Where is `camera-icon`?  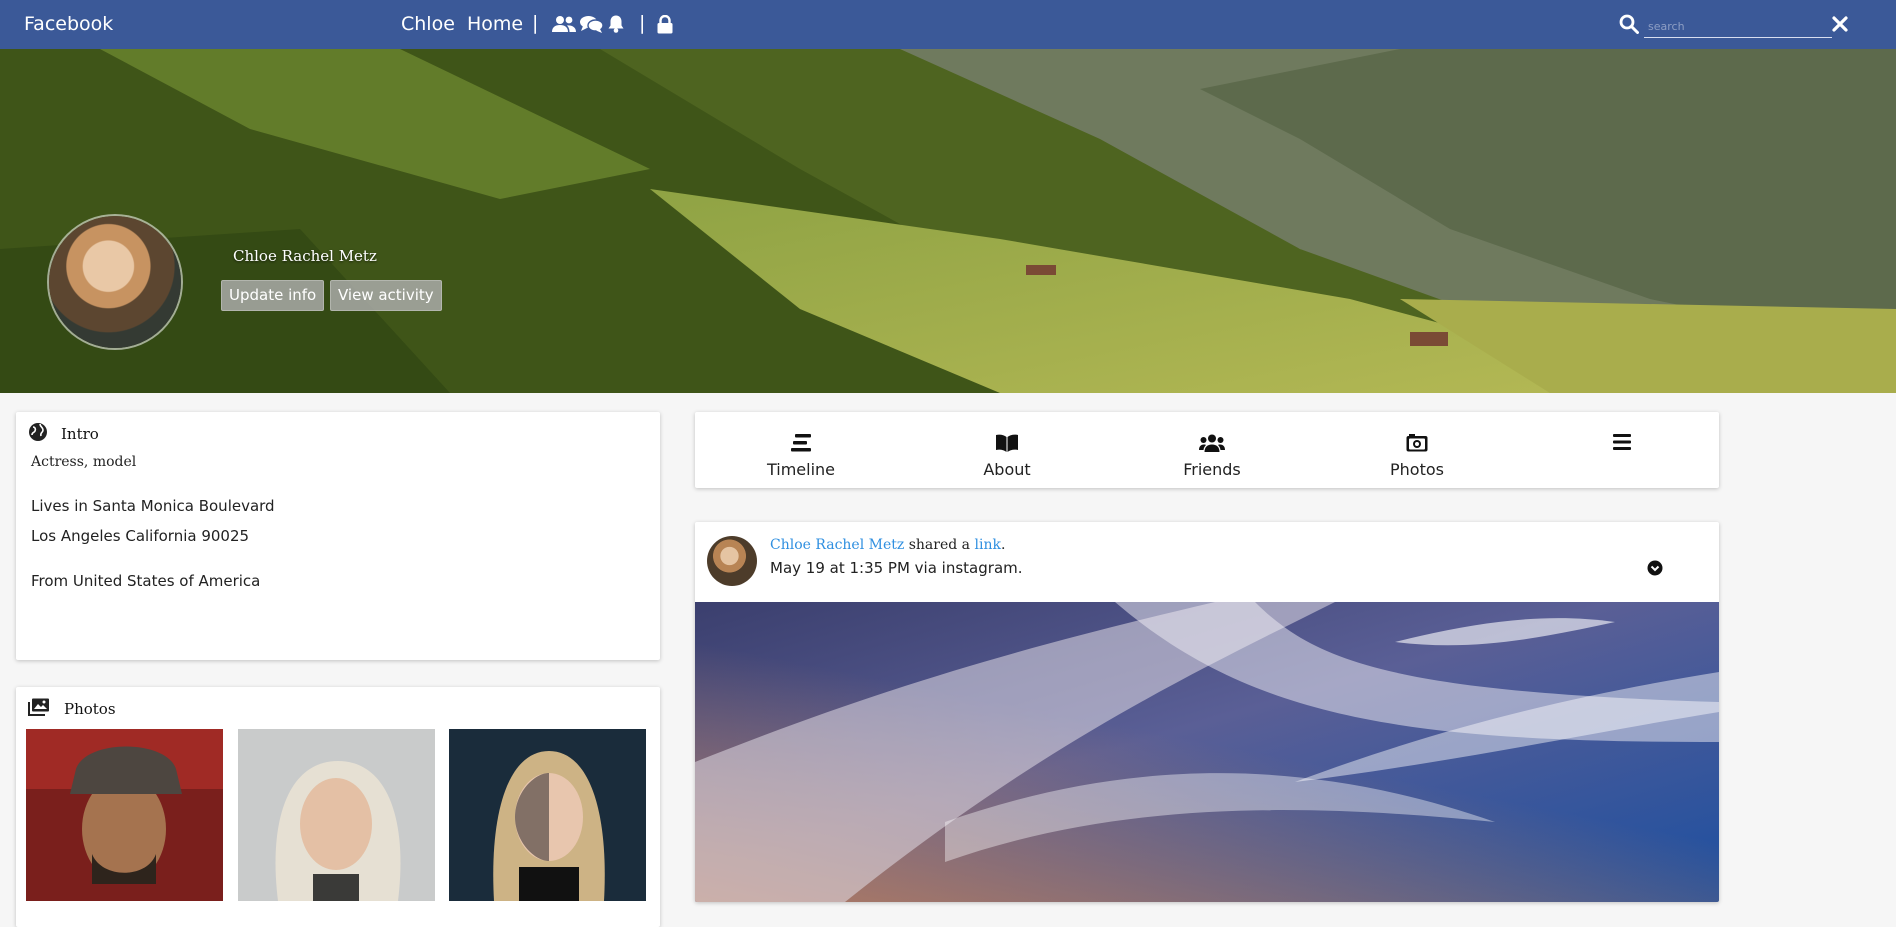 camera-icon is located at coordinates (1417, 443).